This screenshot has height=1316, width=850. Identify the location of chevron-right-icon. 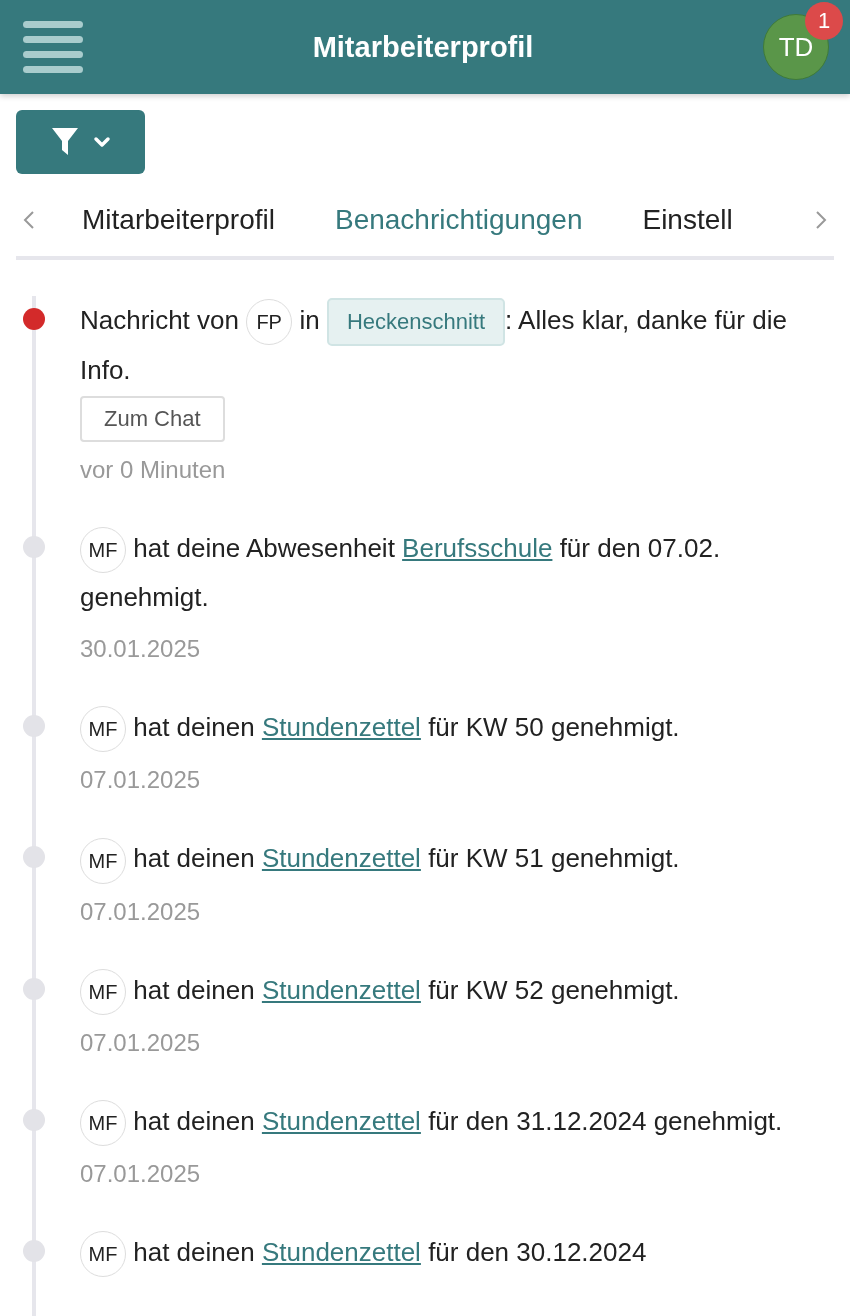
(821, 220).